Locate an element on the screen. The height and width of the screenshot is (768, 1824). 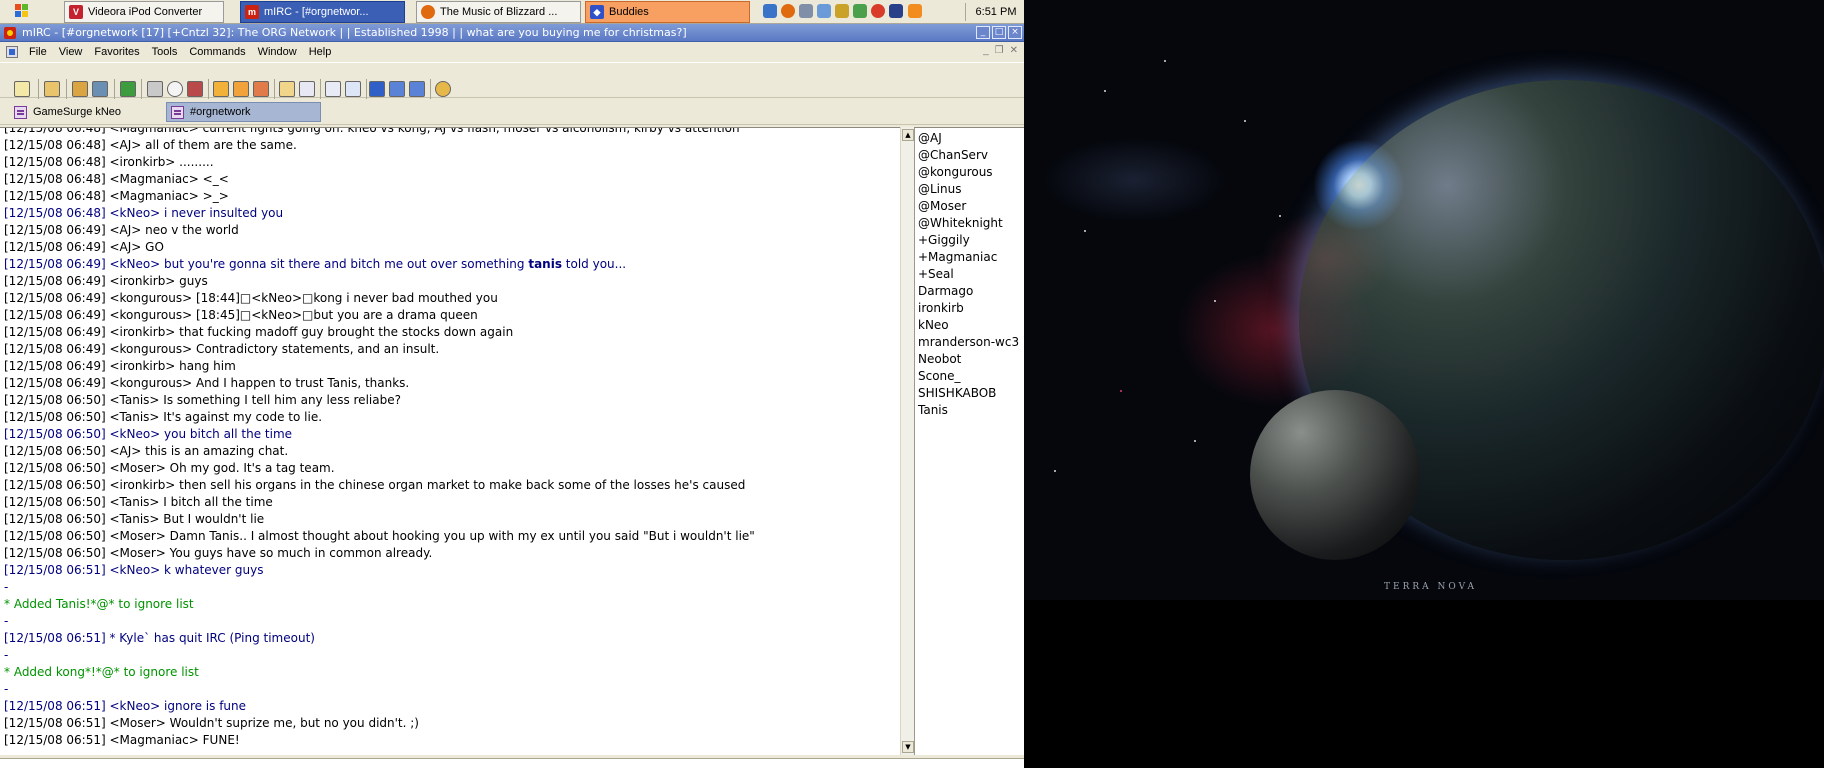
taskbar-task-videora: V Videora iPod Converter is located at coordinates (144, 12).